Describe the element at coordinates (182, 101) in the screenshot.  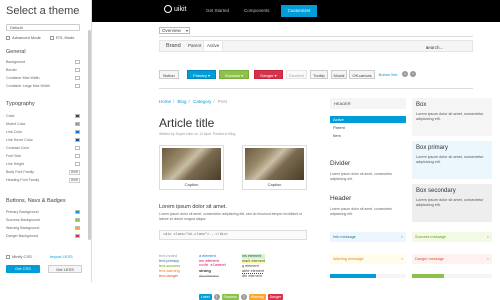
I see `breadcrumb-blog: Blog` at that location.